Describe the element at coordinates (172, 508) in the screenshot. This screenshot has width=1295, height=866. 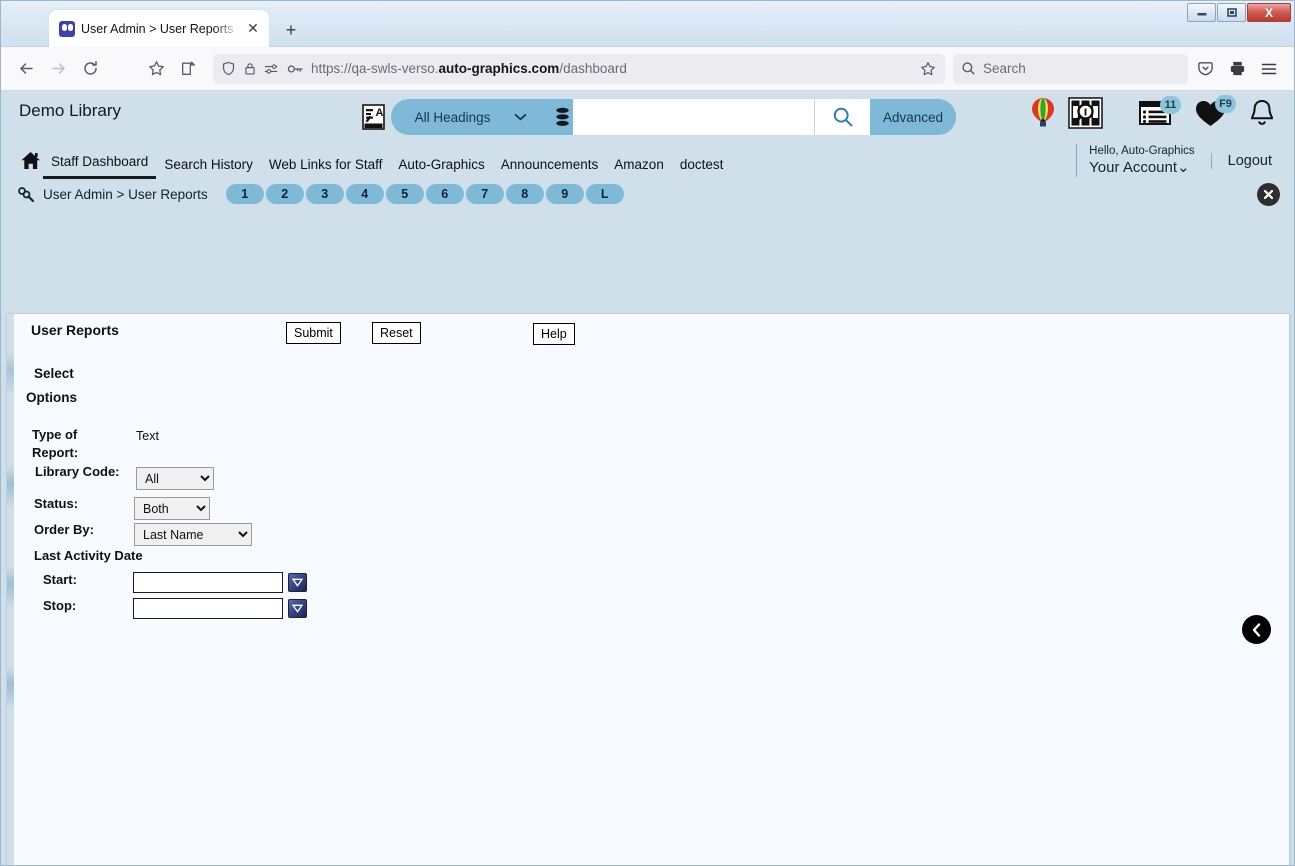
I see `status-select: Both` at that location.